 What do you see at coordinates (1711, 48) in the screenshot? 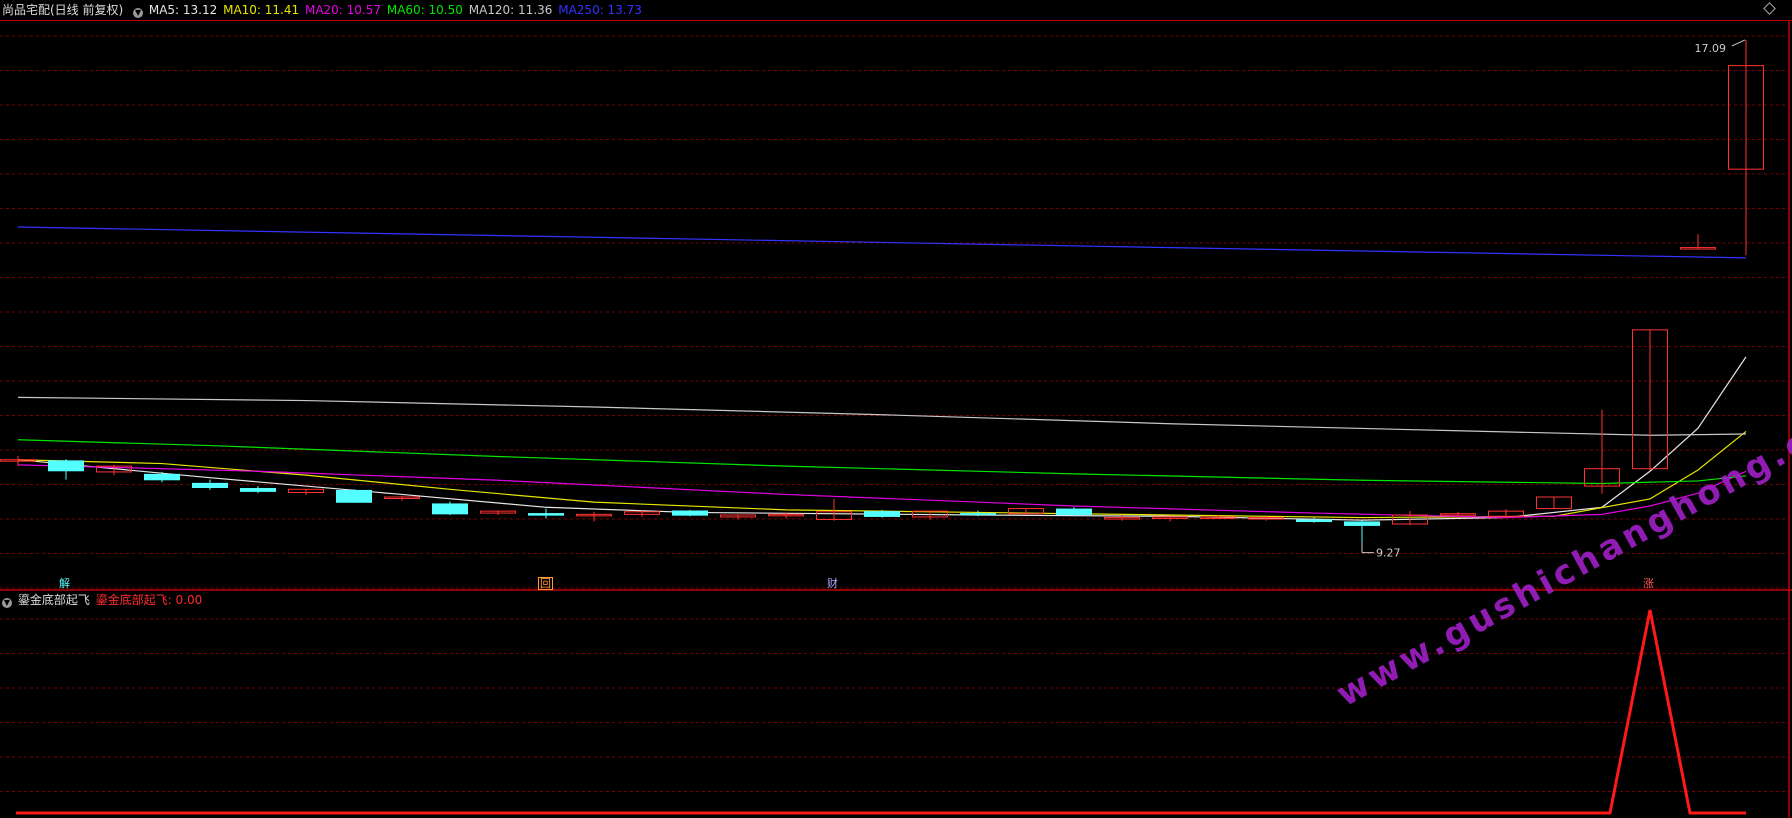
I see `high-label: 17.09` at bounding box center [1711, 48].